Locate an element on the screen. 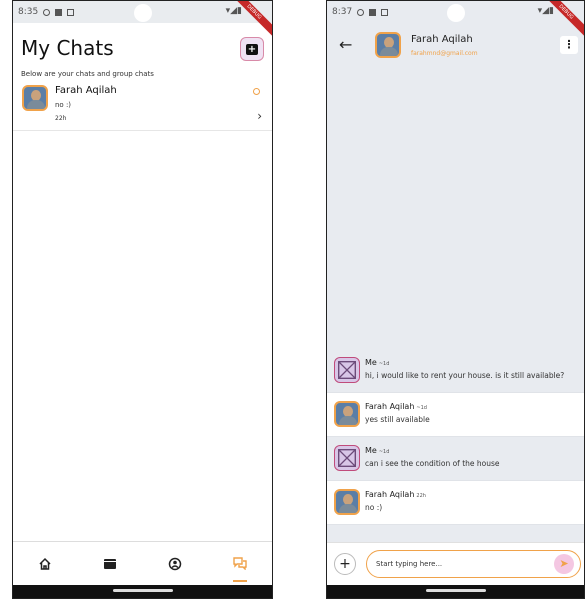 This screenshot has height=599, width=585. back-arrow-icon: ← is located at coordinates (345, 44).